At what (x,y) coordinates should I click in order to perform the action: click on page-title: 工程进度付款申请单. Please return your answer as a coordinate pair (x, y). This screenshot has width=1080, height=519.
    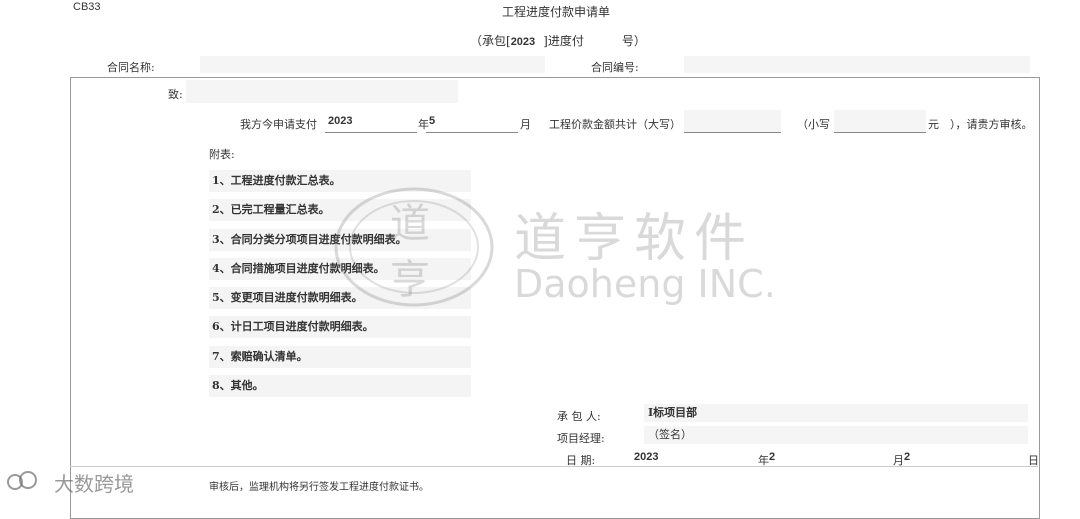
    Looking at the image, I should click on (556, 12).